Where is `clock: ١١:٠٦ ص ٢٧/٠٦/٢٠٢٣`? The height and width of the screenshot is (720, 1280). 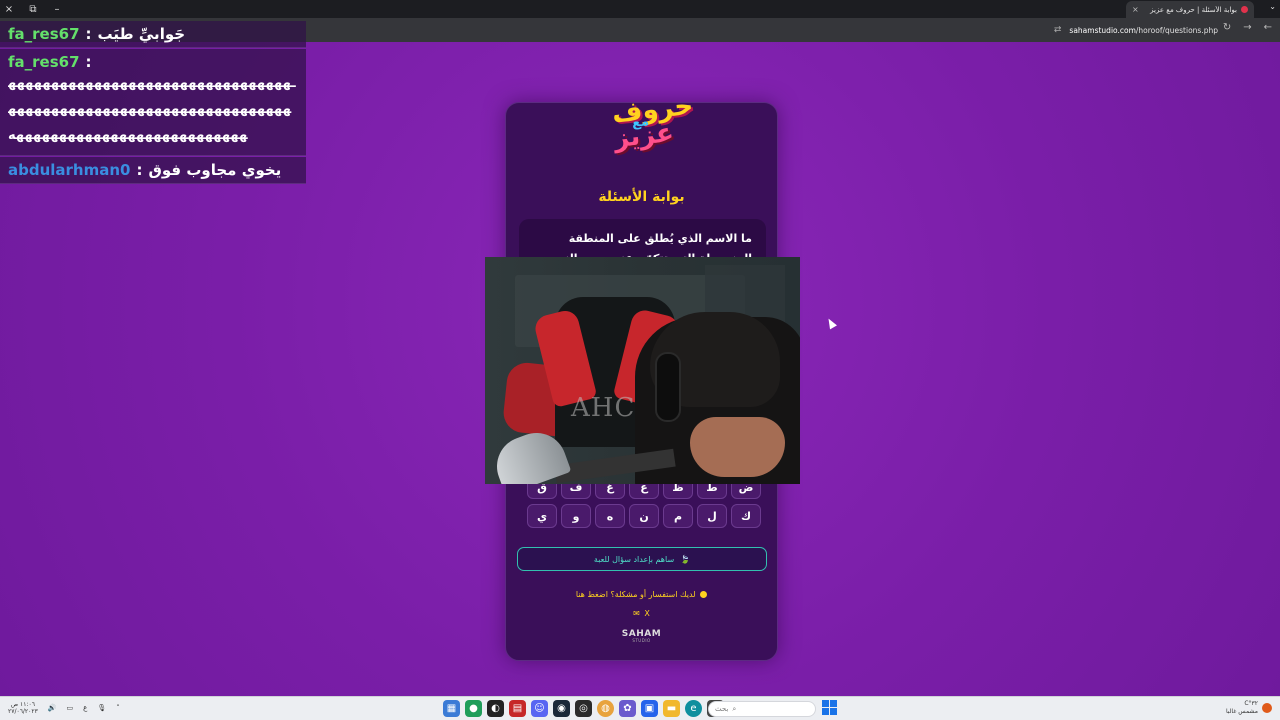
clock: ١١:٠٦ ص ٢٧/٠٦/٢٠٢٣ is located at coordinates (23, 708).